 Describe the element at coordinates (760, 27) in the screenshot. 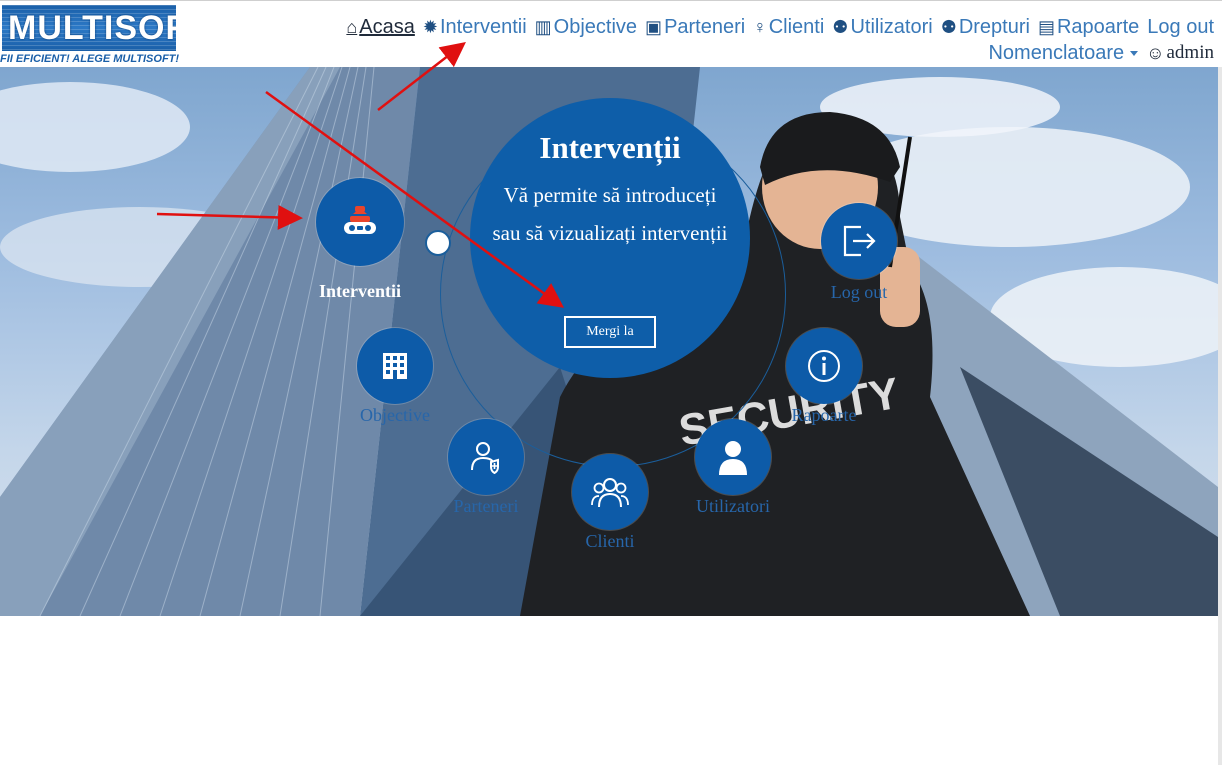

I see `user-icon: ♀` at that location.